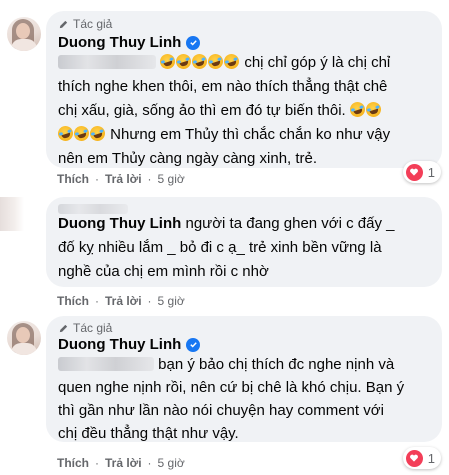 The image size is (449, 475). I want to click on mention-name: Duong Thuy Linh, so click(119, 223).